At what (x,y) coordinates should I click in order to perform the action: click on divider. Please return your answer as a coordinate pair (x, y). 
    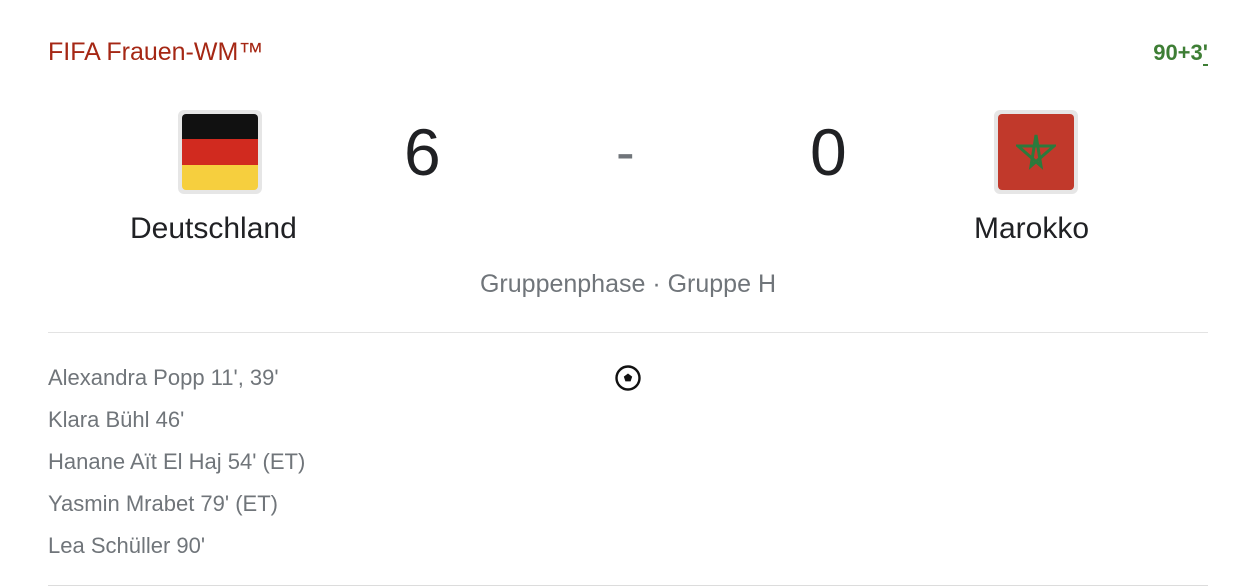
    Looking at the image, I should click on (628, 332).